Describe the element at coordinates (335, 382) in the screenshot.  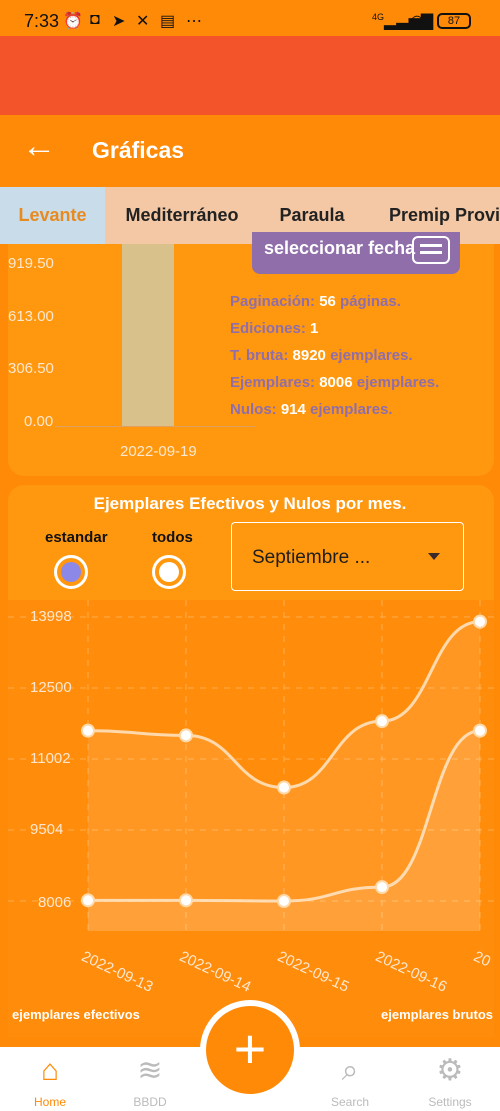
I see `stat-ejemplares: Ejemplares: 8006 ejemplares.` at that location.